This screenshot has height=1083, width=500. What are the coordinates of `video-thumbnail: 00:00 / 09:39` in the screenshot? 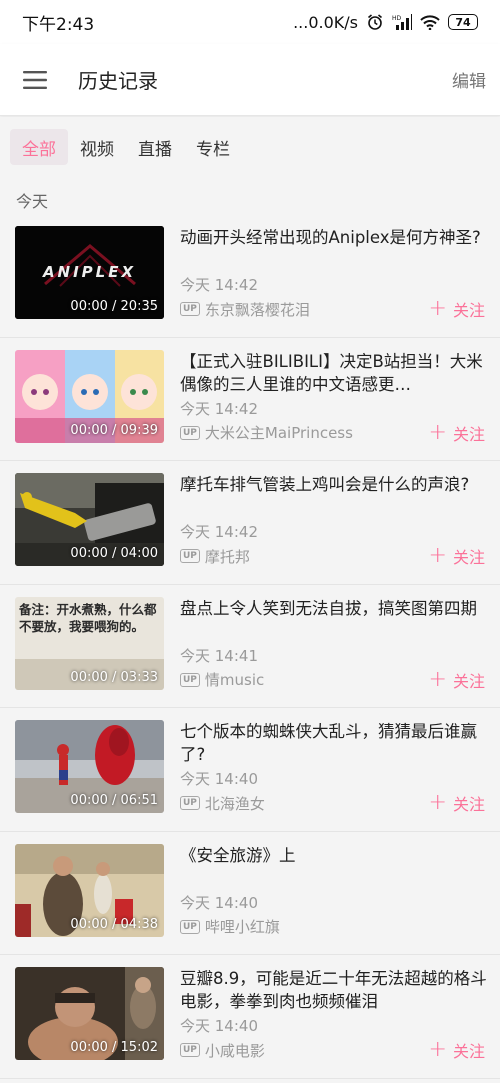 It's located at (89, 396).